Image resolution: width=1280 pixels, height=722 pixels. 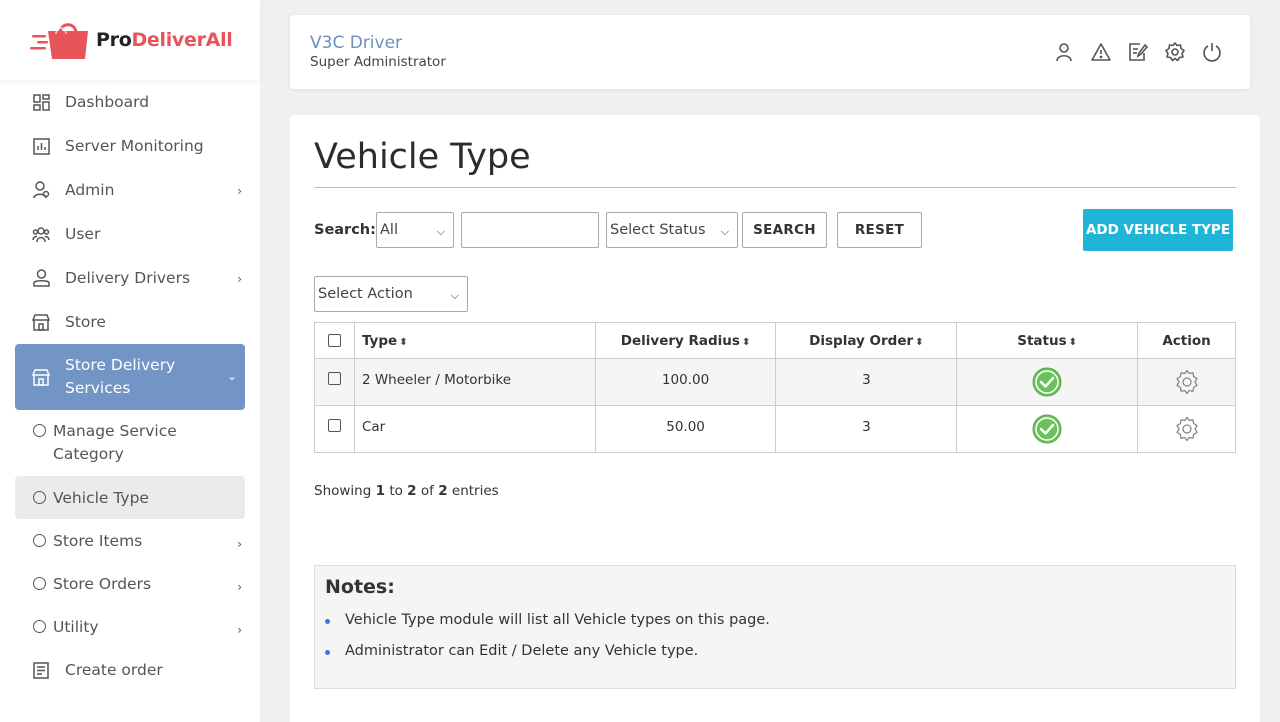 What do you see at coordinates (406, 491) in the screenshot?
I see `pagination-info: Showing 1 to 2 of 2 entries` at bounding box center [406, 491].